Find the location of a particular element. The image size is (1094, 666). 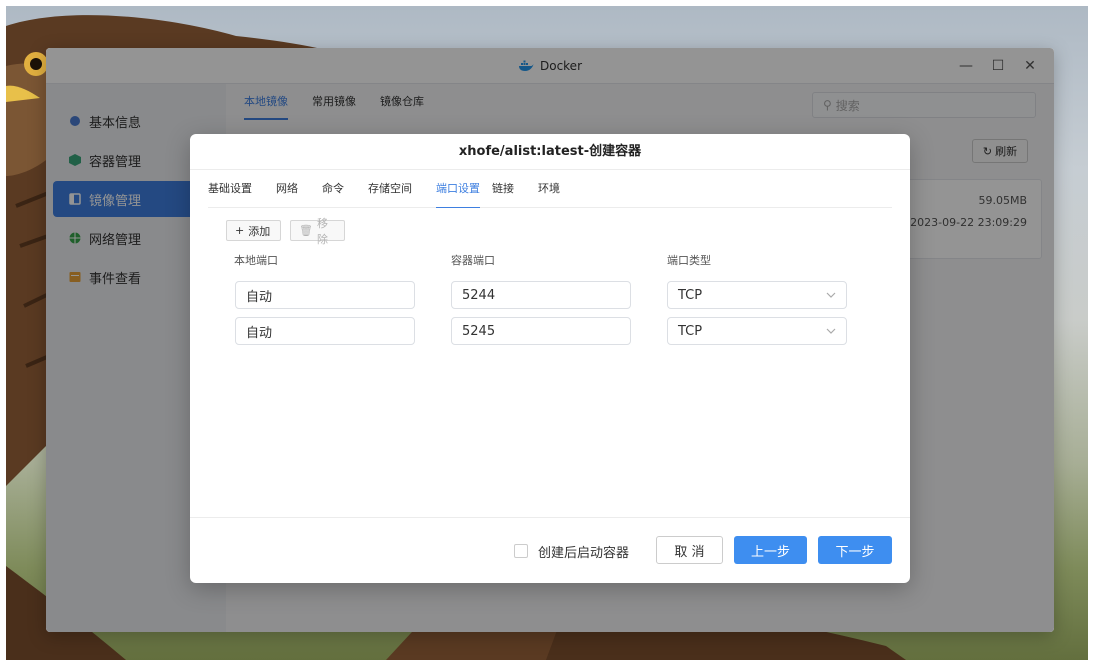

plus-icon: + is located at coordinates (240, 230).